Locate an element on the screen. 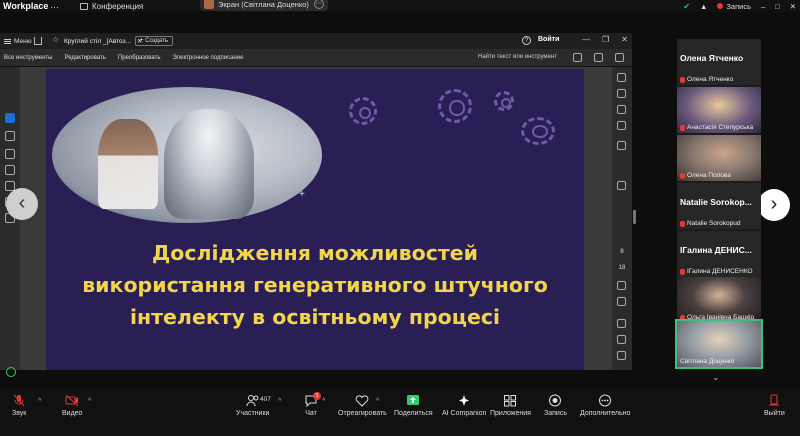 The height and width of the screenshot is (436, 800). react-options-caret-icon: ^ is located at coordinates (377, 401).